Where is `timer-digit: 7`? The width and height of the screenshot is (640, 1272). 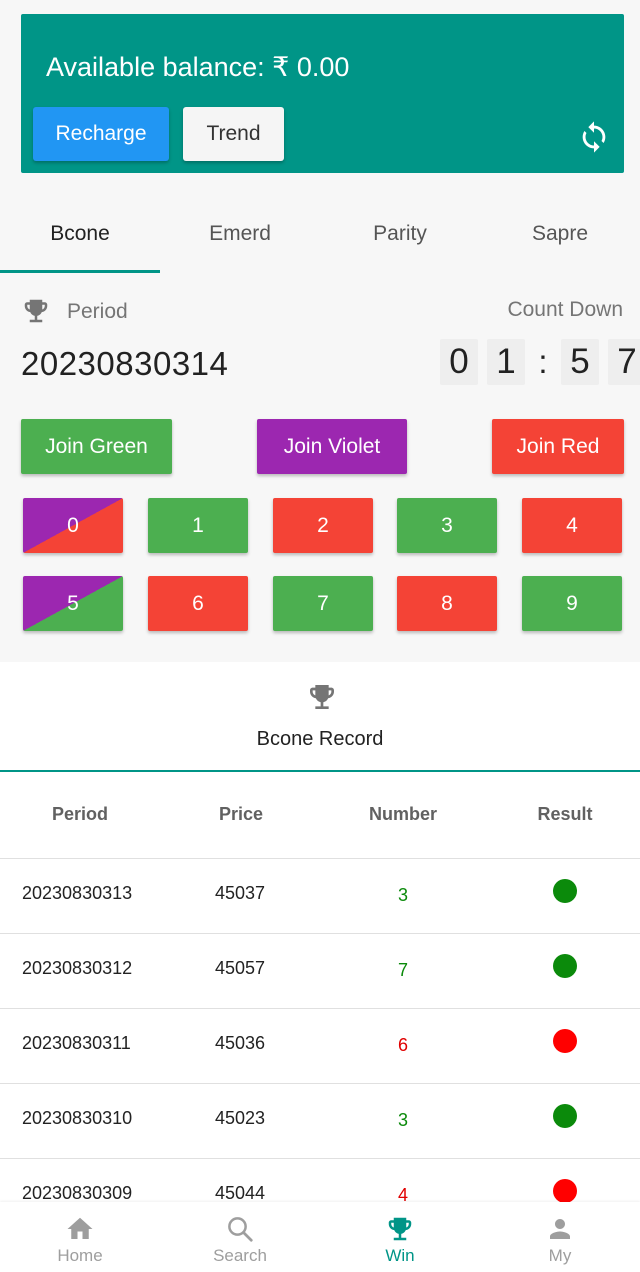
timer-digit: 7 is located at coordinates (624, 362).